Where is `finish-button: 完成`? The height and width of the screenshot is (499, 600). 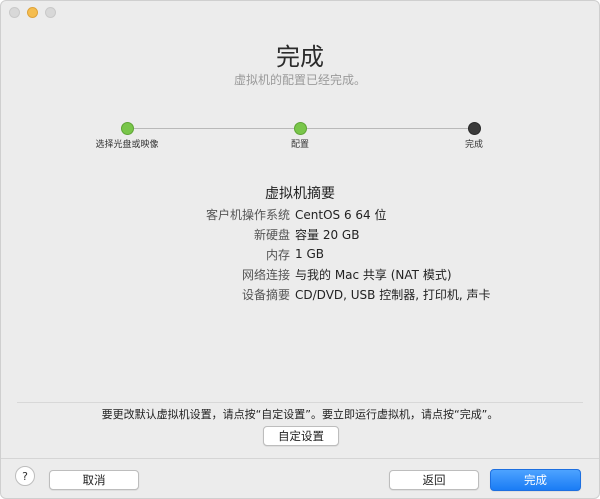
finish-button: 完成 is located at coordinates (535, 480).